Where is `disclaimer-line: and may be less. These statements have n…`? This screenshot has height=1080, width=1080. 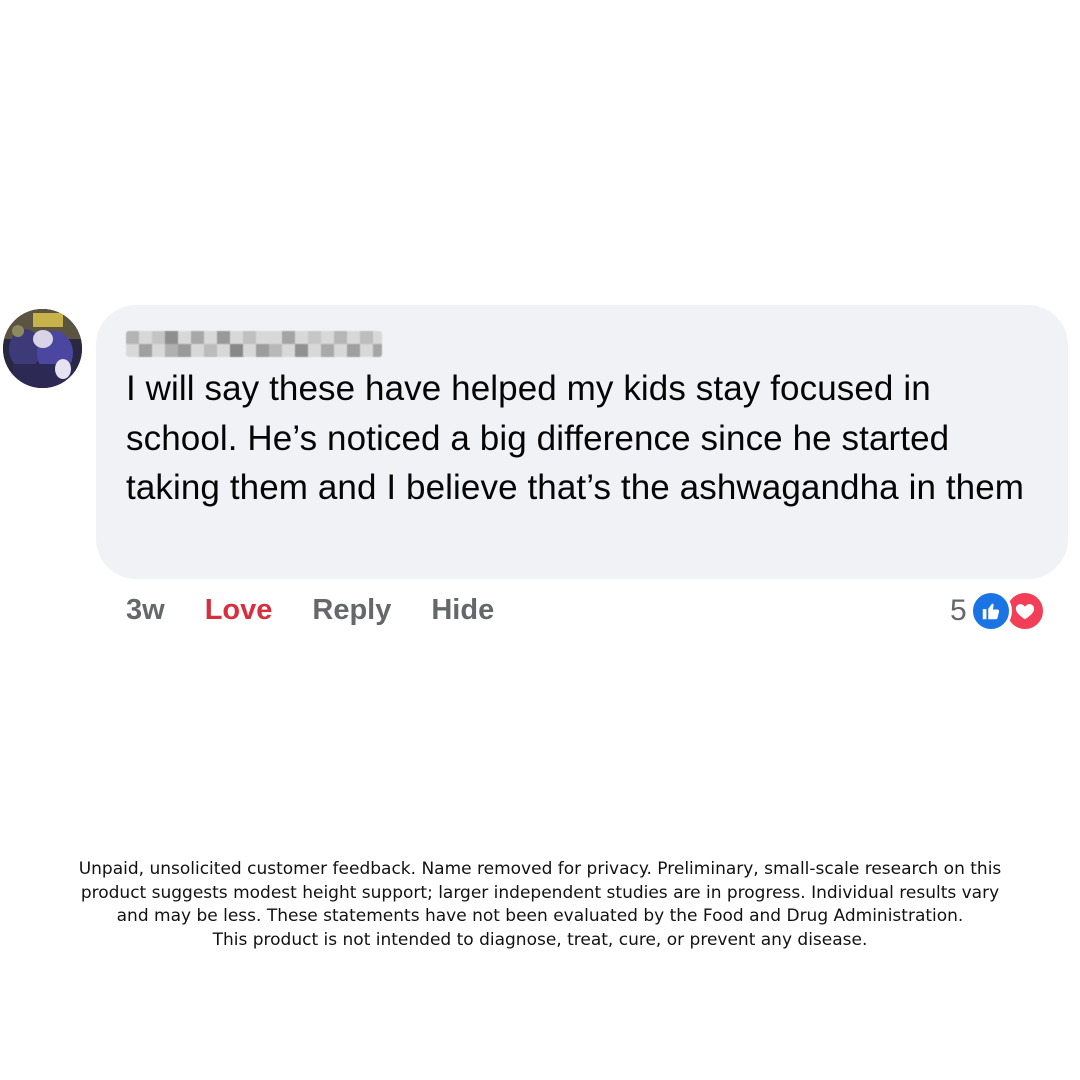 disclaimer-line: and may be less. These statements have n… is located at coordinates (540, 916).